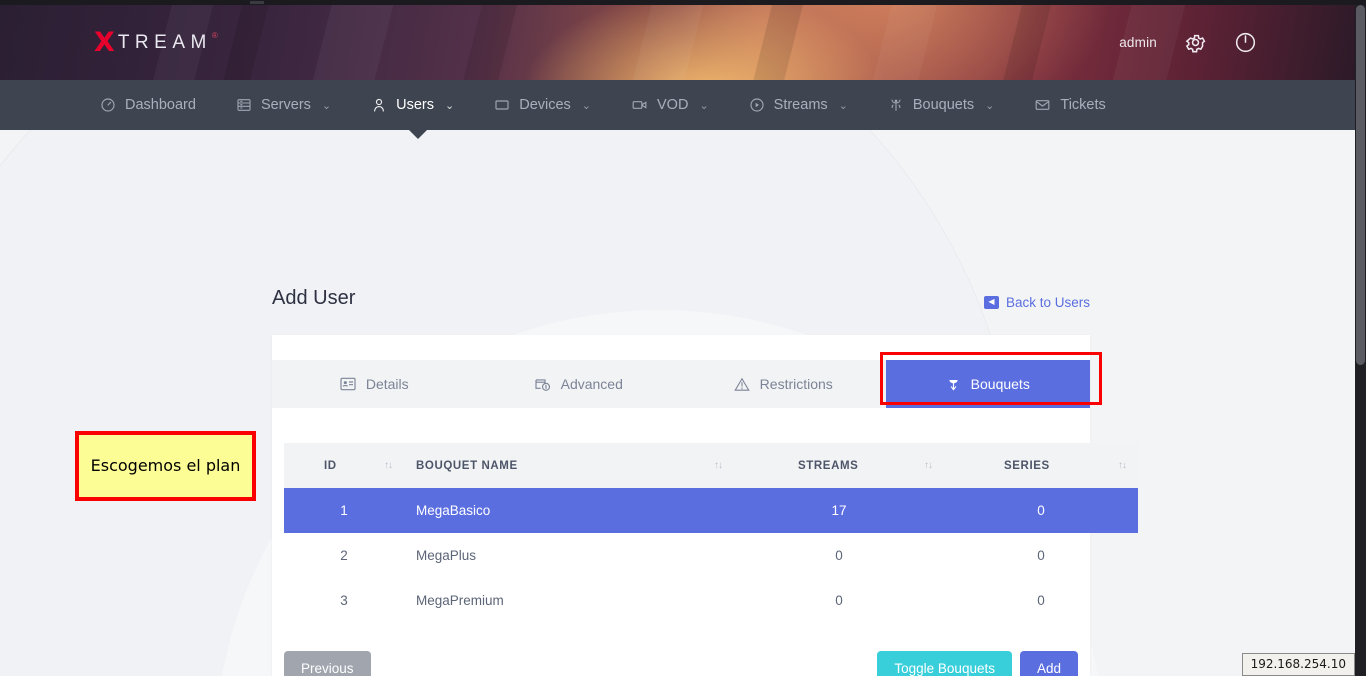 The image size is (1366, 676). What do you see at coordinates (639, 105) in the screenshot?
I see `video-icon` at bounding box center [639, 105].